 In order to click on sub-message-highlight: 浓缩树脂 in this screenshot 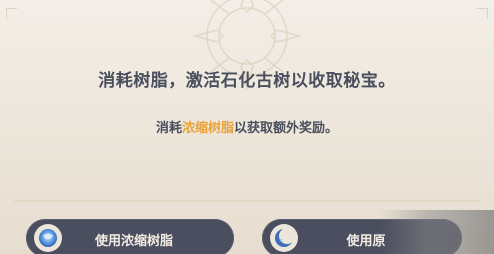, I will do `click(207, 128)`.